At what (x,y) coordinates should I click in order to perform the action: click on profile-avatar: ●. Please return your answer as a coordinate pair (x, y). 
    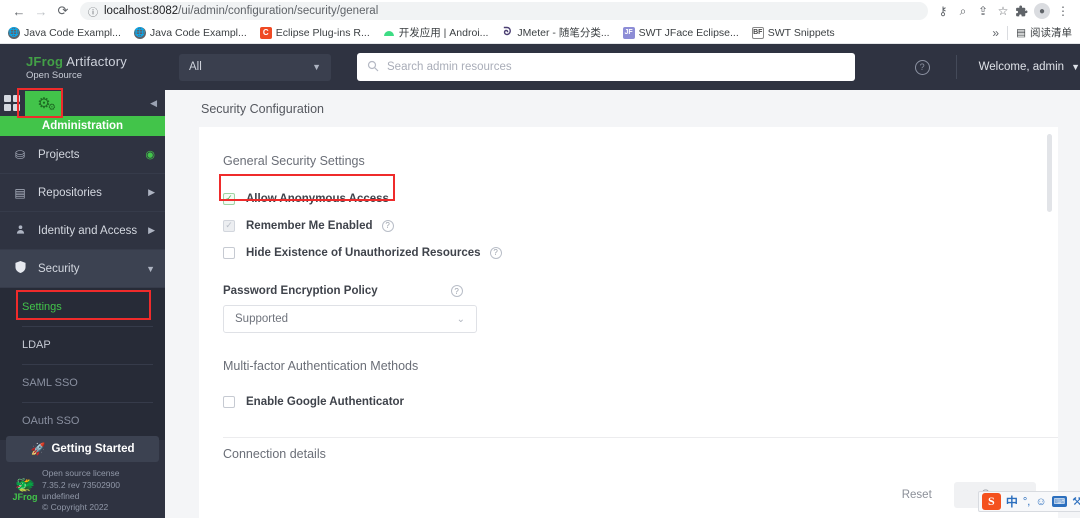
    Looking at the image, I should click on (1042, 11).